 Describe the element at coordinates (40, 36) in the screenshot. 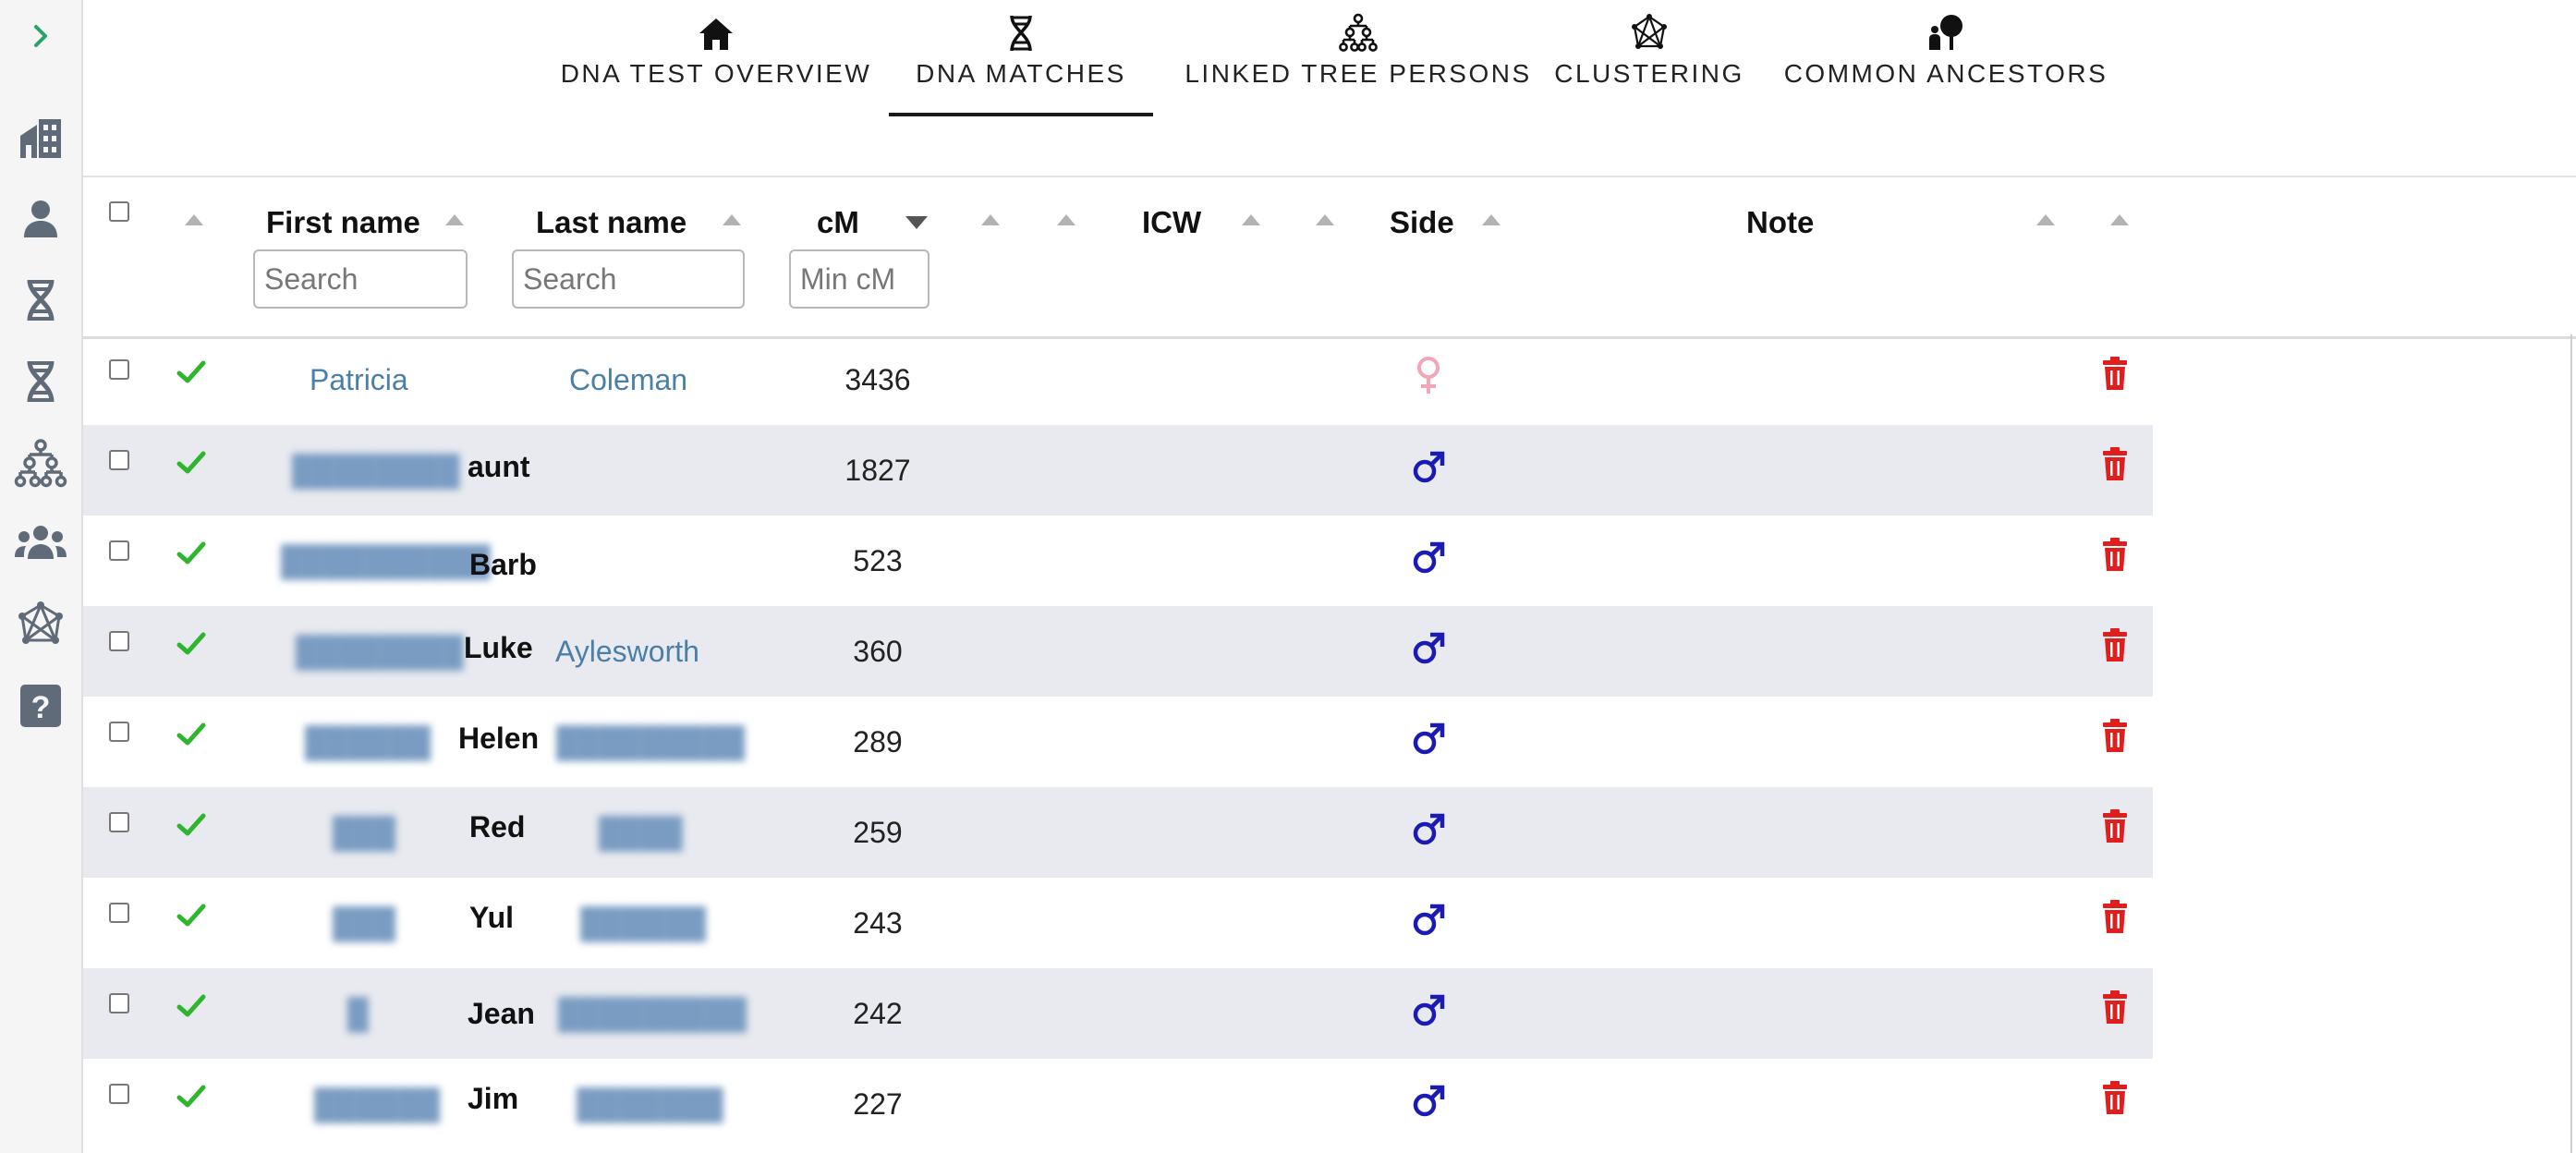

I see `expand-sidebar-button` at that location.